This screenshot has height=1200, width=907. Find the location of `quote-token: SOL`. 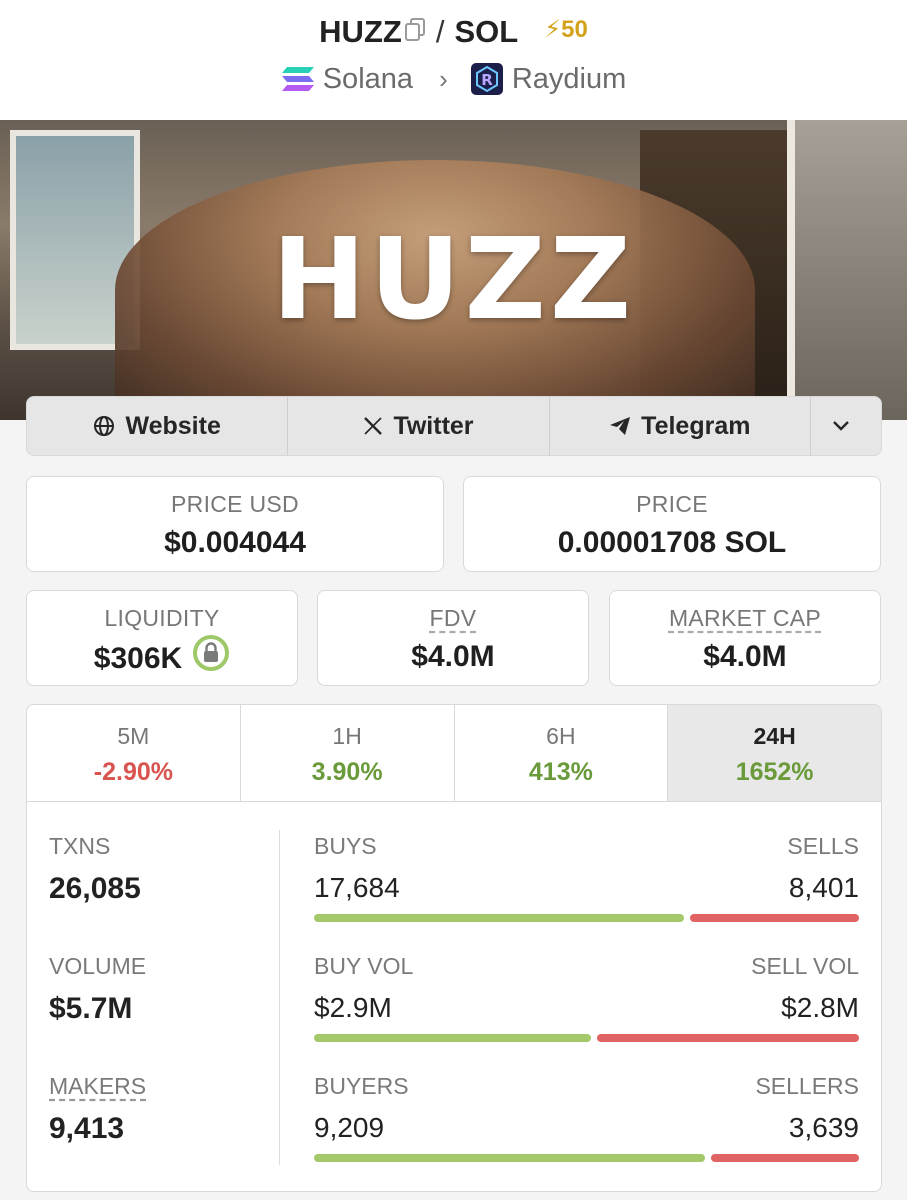

quote-token: SOL is located at coordinates (486, 31).